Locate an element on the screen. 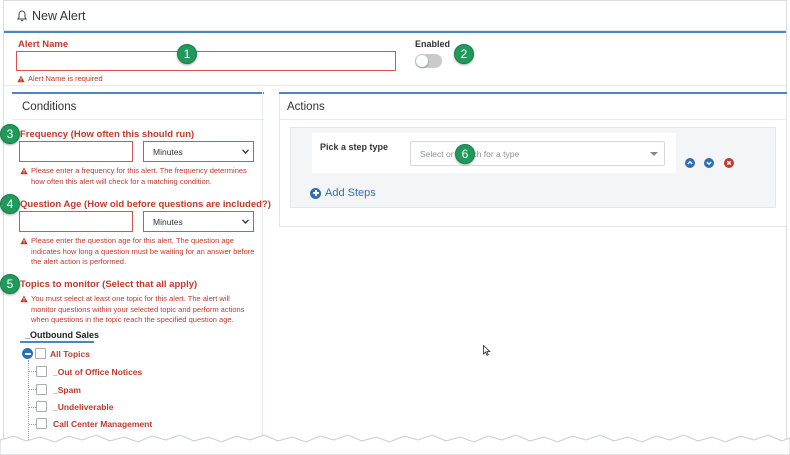 The image size is (790, 455). topic-item-label: _Undeliverable is located at coordinates (83, 407).